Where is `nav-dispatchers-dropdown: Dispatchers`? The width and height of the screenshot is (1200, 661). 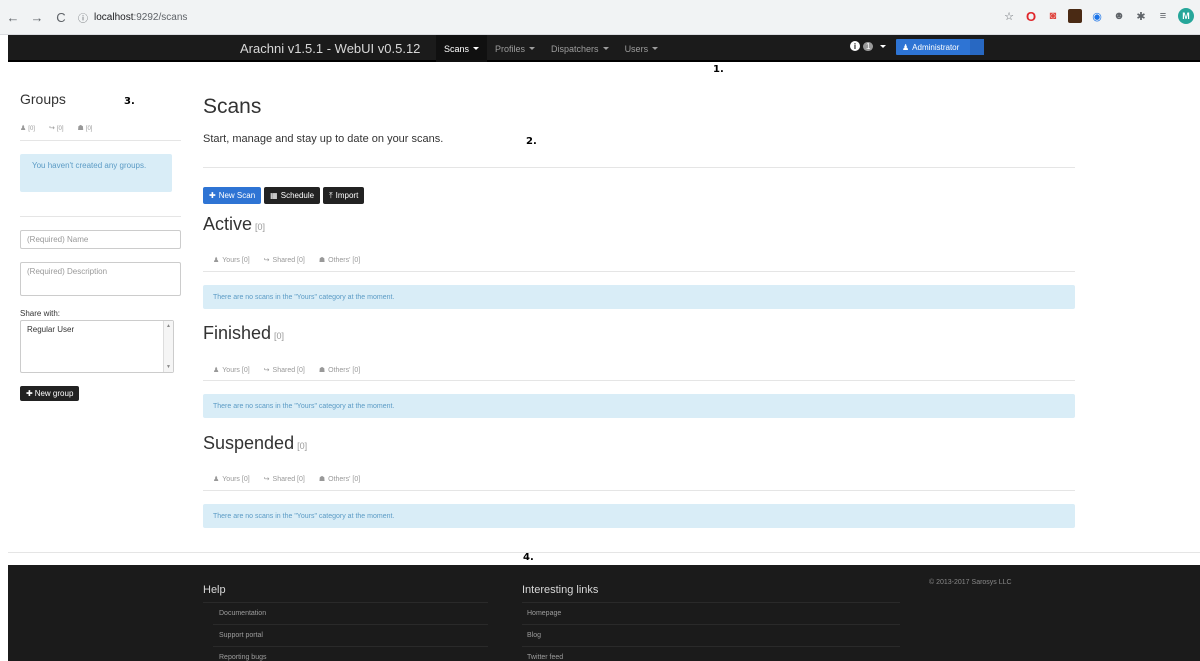 nav-dispatchers-dropdown: Dispatchers is located at coordinates (580, 48).